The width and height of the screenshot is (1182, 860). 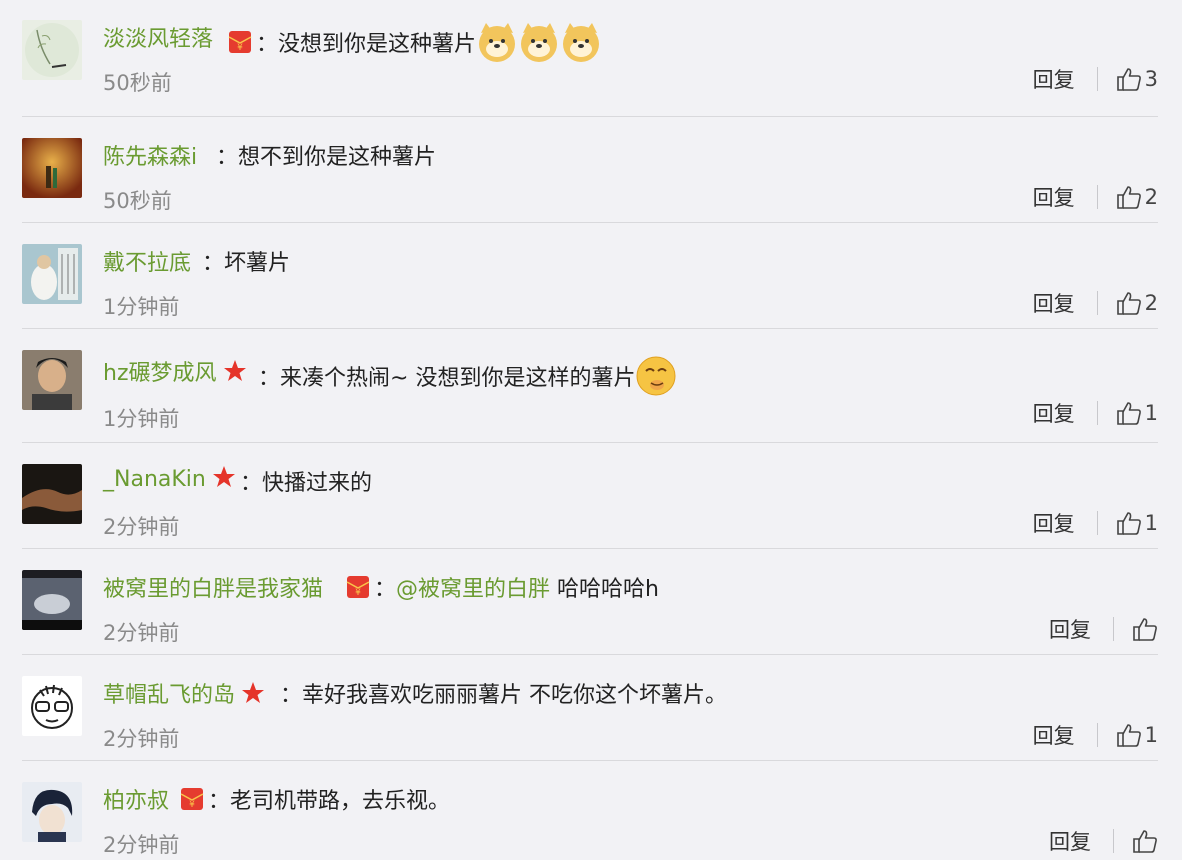 What do you see at coordinates (590, 810) in the screenshot?
I see `comment-item: 柏亦叔 ¥ ：老司机带路，去乐视。 2分钟前 回复` at bounding box center [590, 810].